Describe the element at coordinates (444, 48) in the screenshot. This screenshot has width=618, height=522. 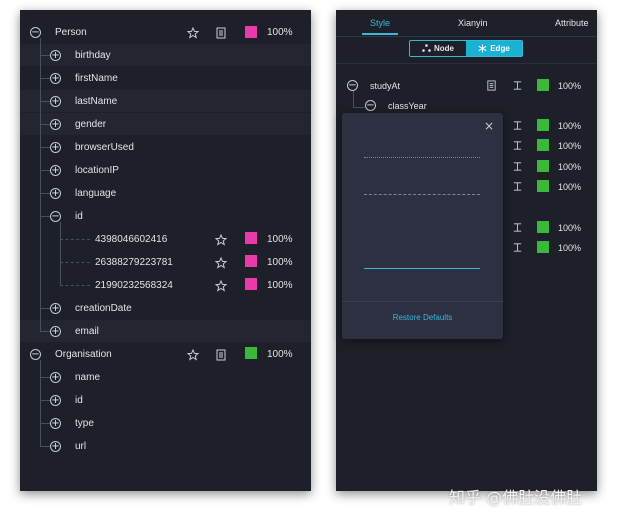
I see `node-mode-label: Node` at that location.